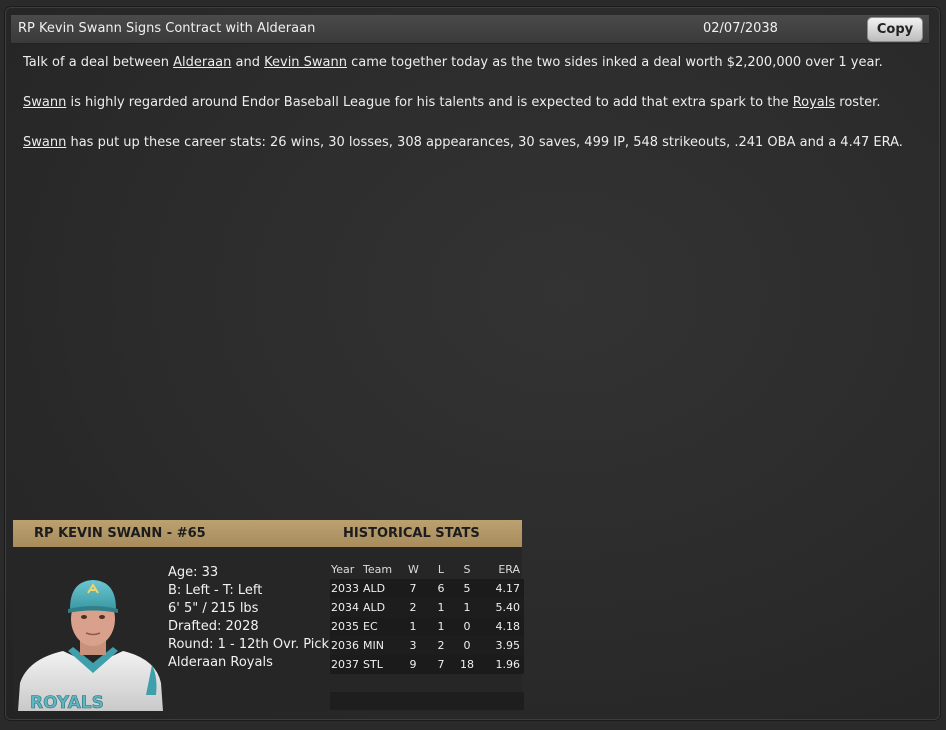 The image size is (946, 730). Describe the element at coordinates (467, 588) in the screenshot. I see `cell-saves: 5` at that location.